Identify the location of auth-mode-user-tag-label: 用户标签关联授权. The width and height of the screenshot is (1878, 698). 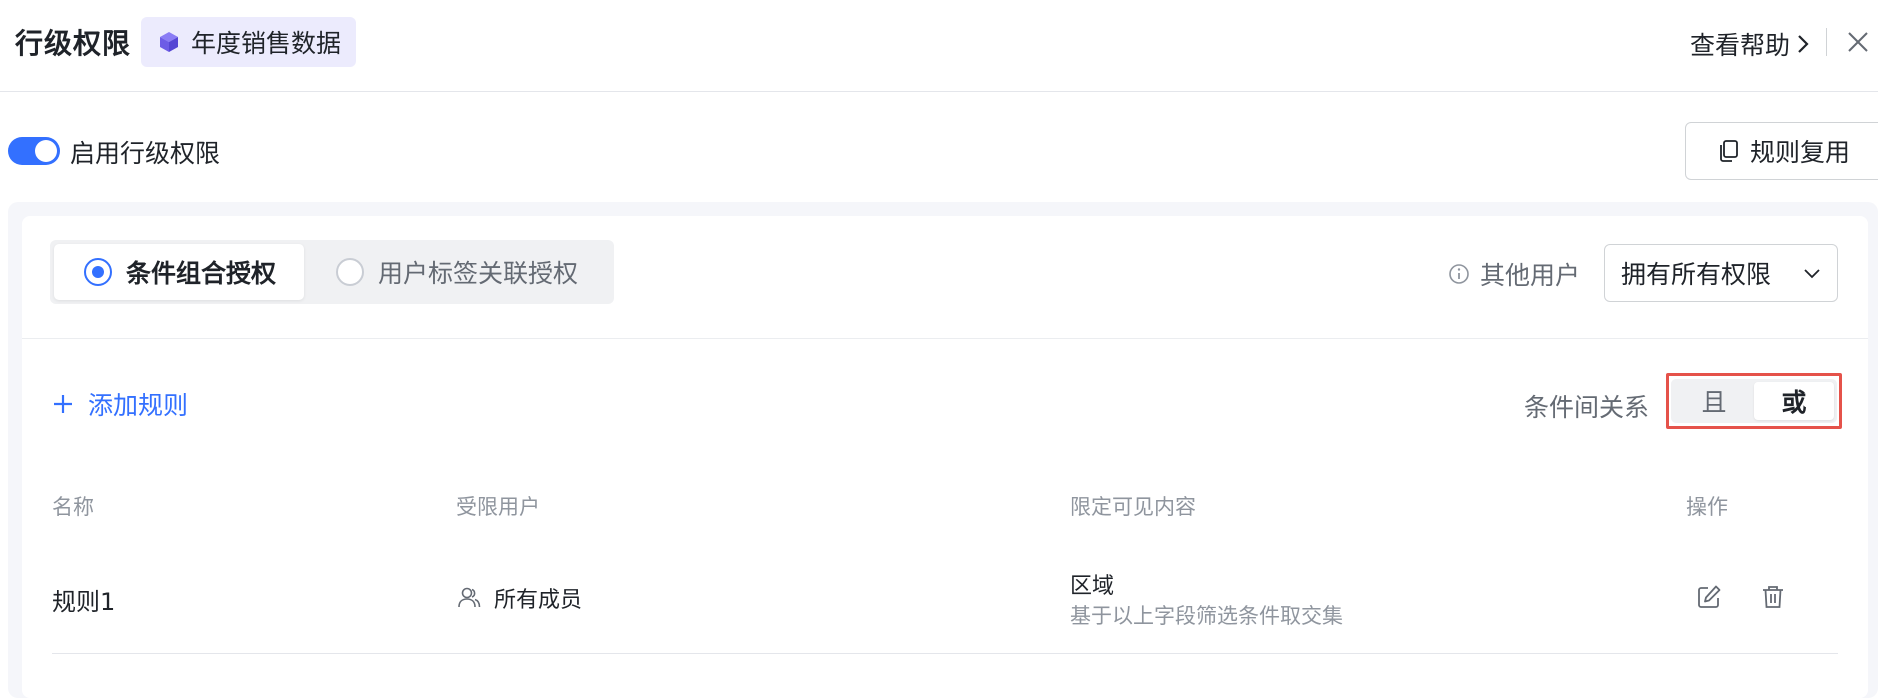
(478, 273).